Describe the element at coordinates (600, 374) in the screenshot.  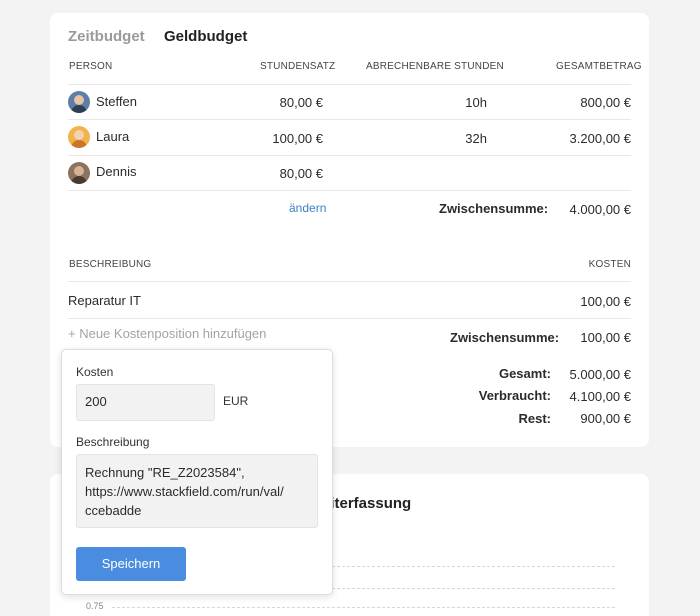
I see `total-value: 5.000,00 €` at that location.